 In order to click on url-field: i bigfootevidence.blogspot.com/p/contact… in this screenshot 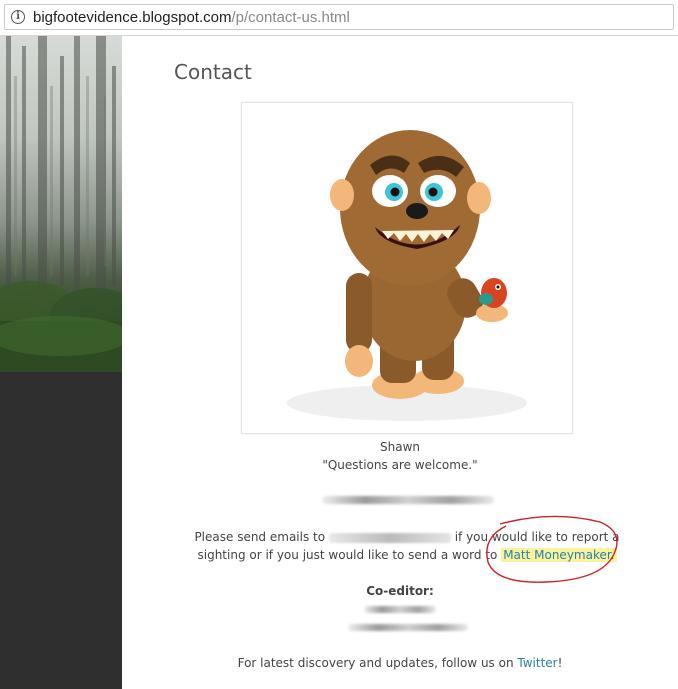, I will do `click(339, 17)`.